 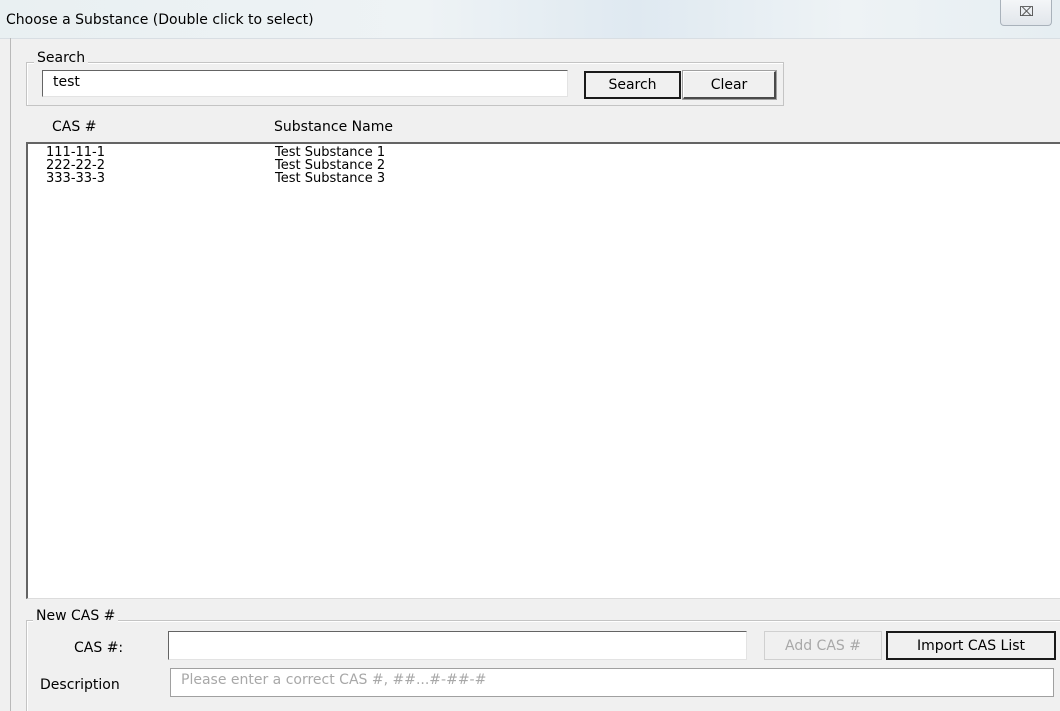 What do you see at coordinates (729, 85) in the screenshot?
I see `clear-button: Clear` at bounding box center [729, 85].